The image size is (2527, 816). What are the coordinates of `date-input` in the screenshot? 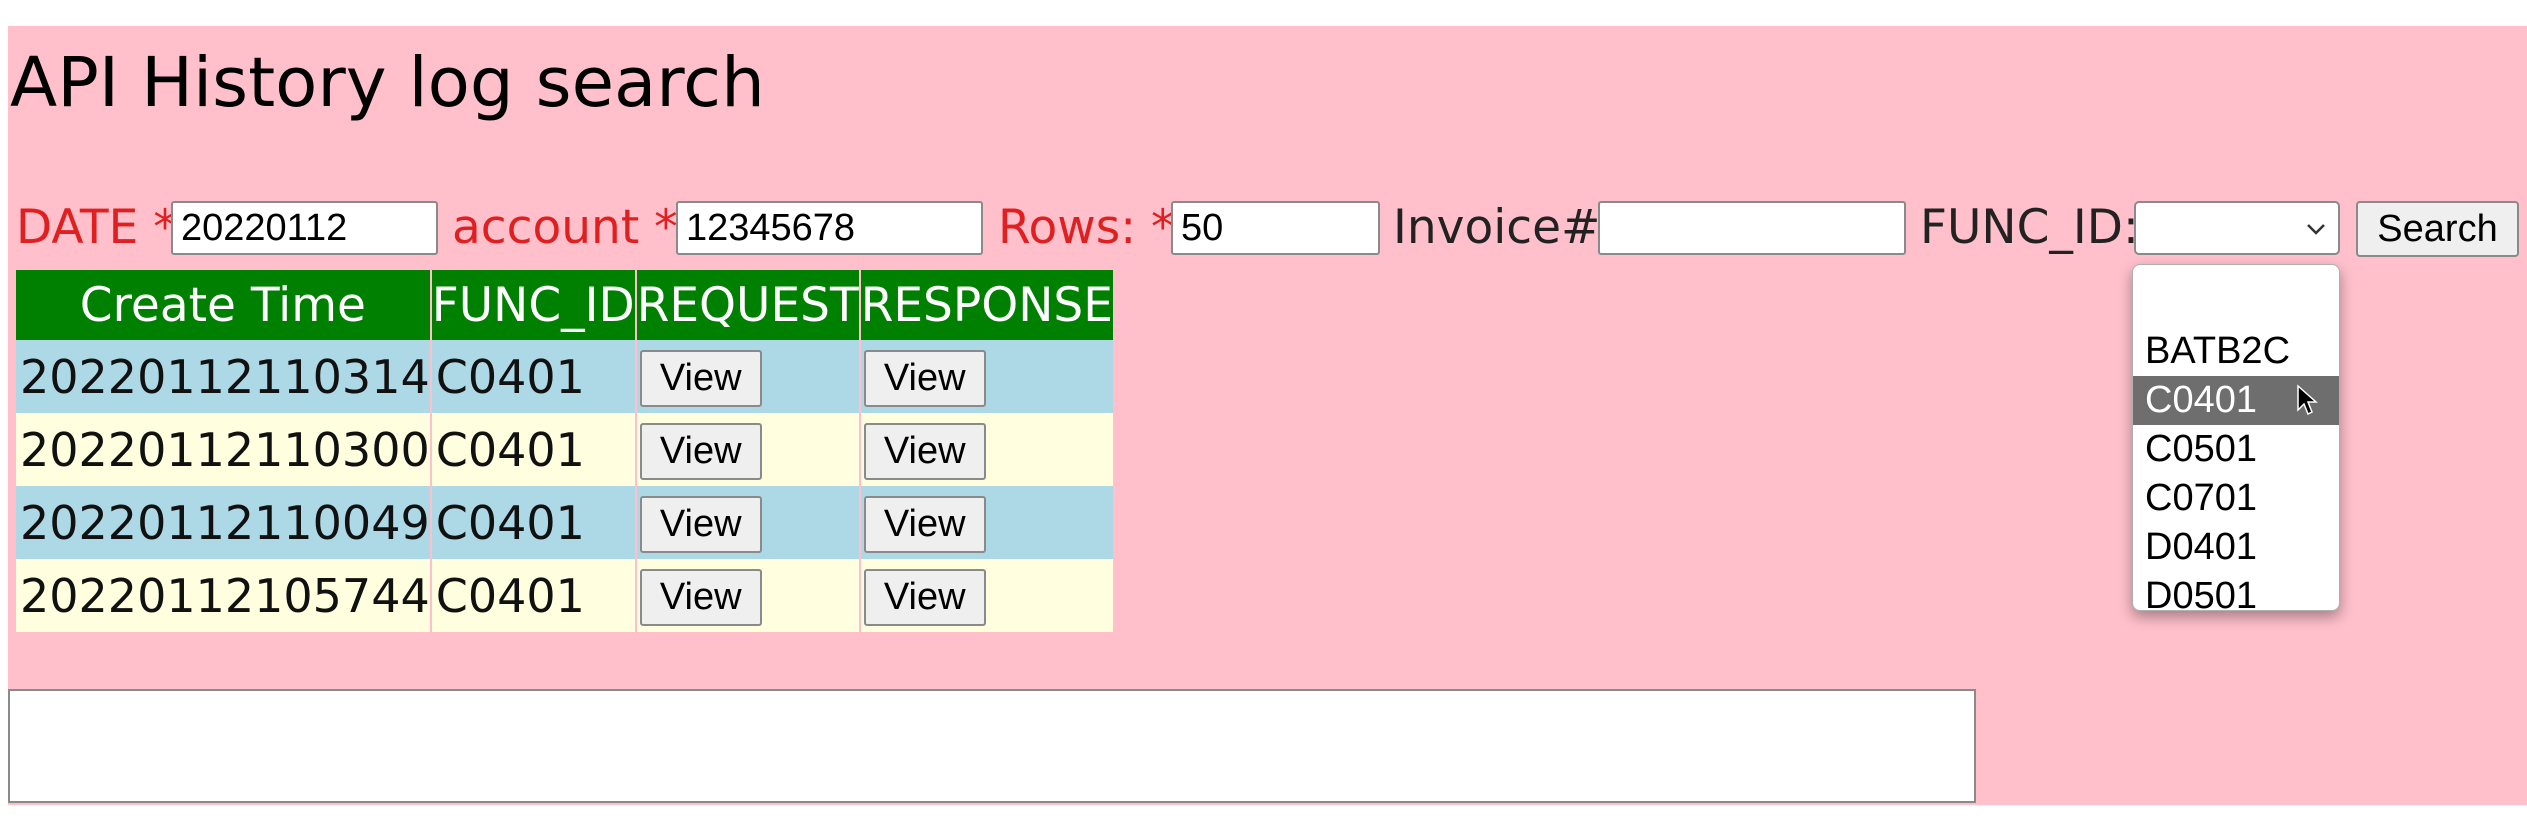 It's located at (304, 228).